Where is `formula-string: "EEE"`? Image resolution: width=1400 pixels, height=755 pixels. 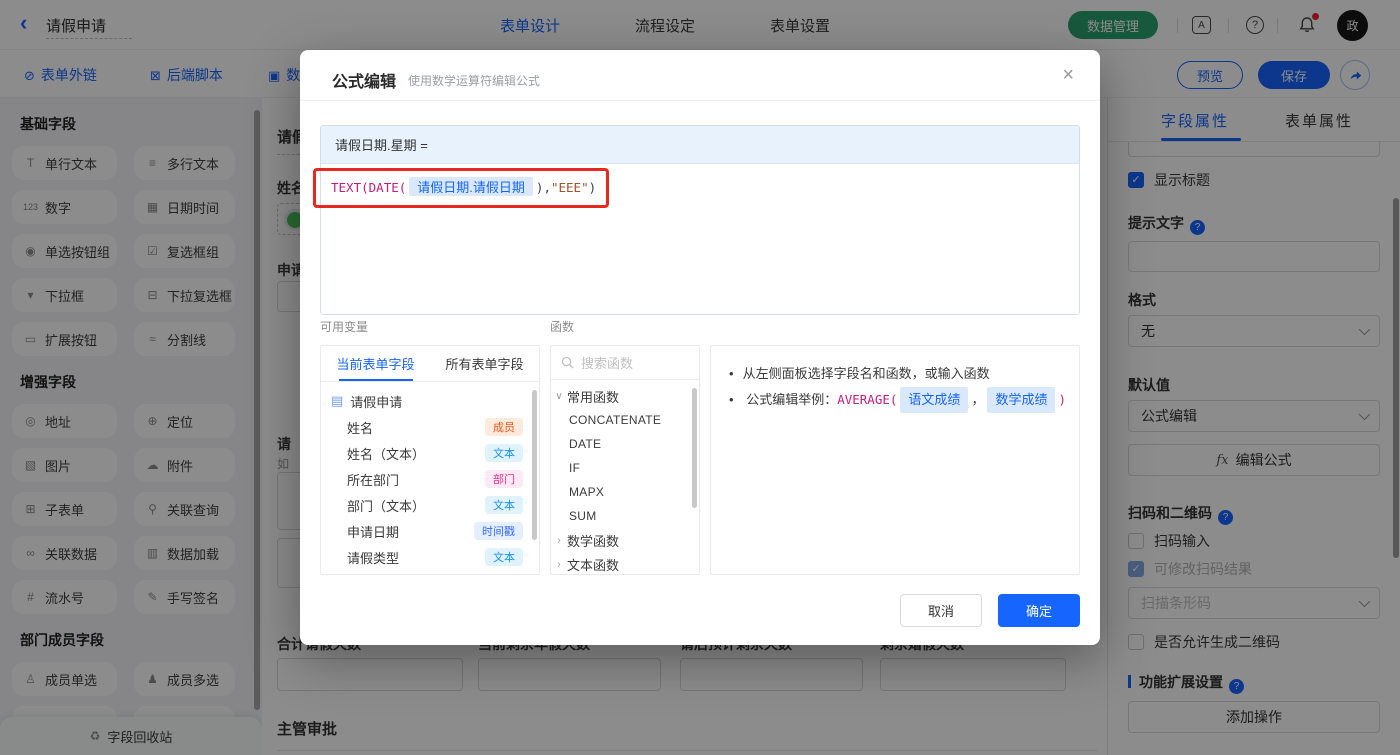 formula-string: "EEE" is located at coordinates (569, 187).